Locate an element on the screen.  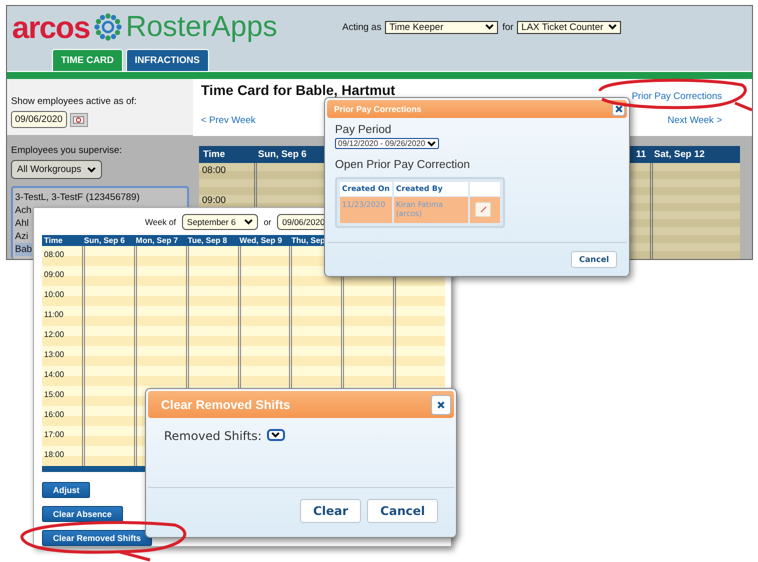
table-header is located at coordinates (485, 189).